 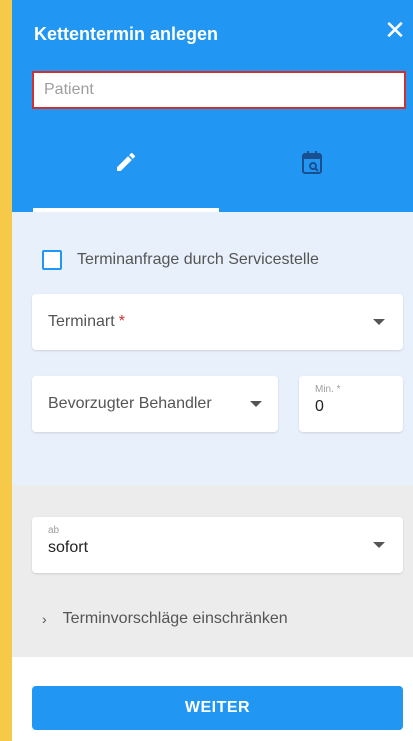 What do you see at coordinates (44, 619) in the screenshot?
I see `chevron-right-icon: ›` at bounding box center [44, 619].